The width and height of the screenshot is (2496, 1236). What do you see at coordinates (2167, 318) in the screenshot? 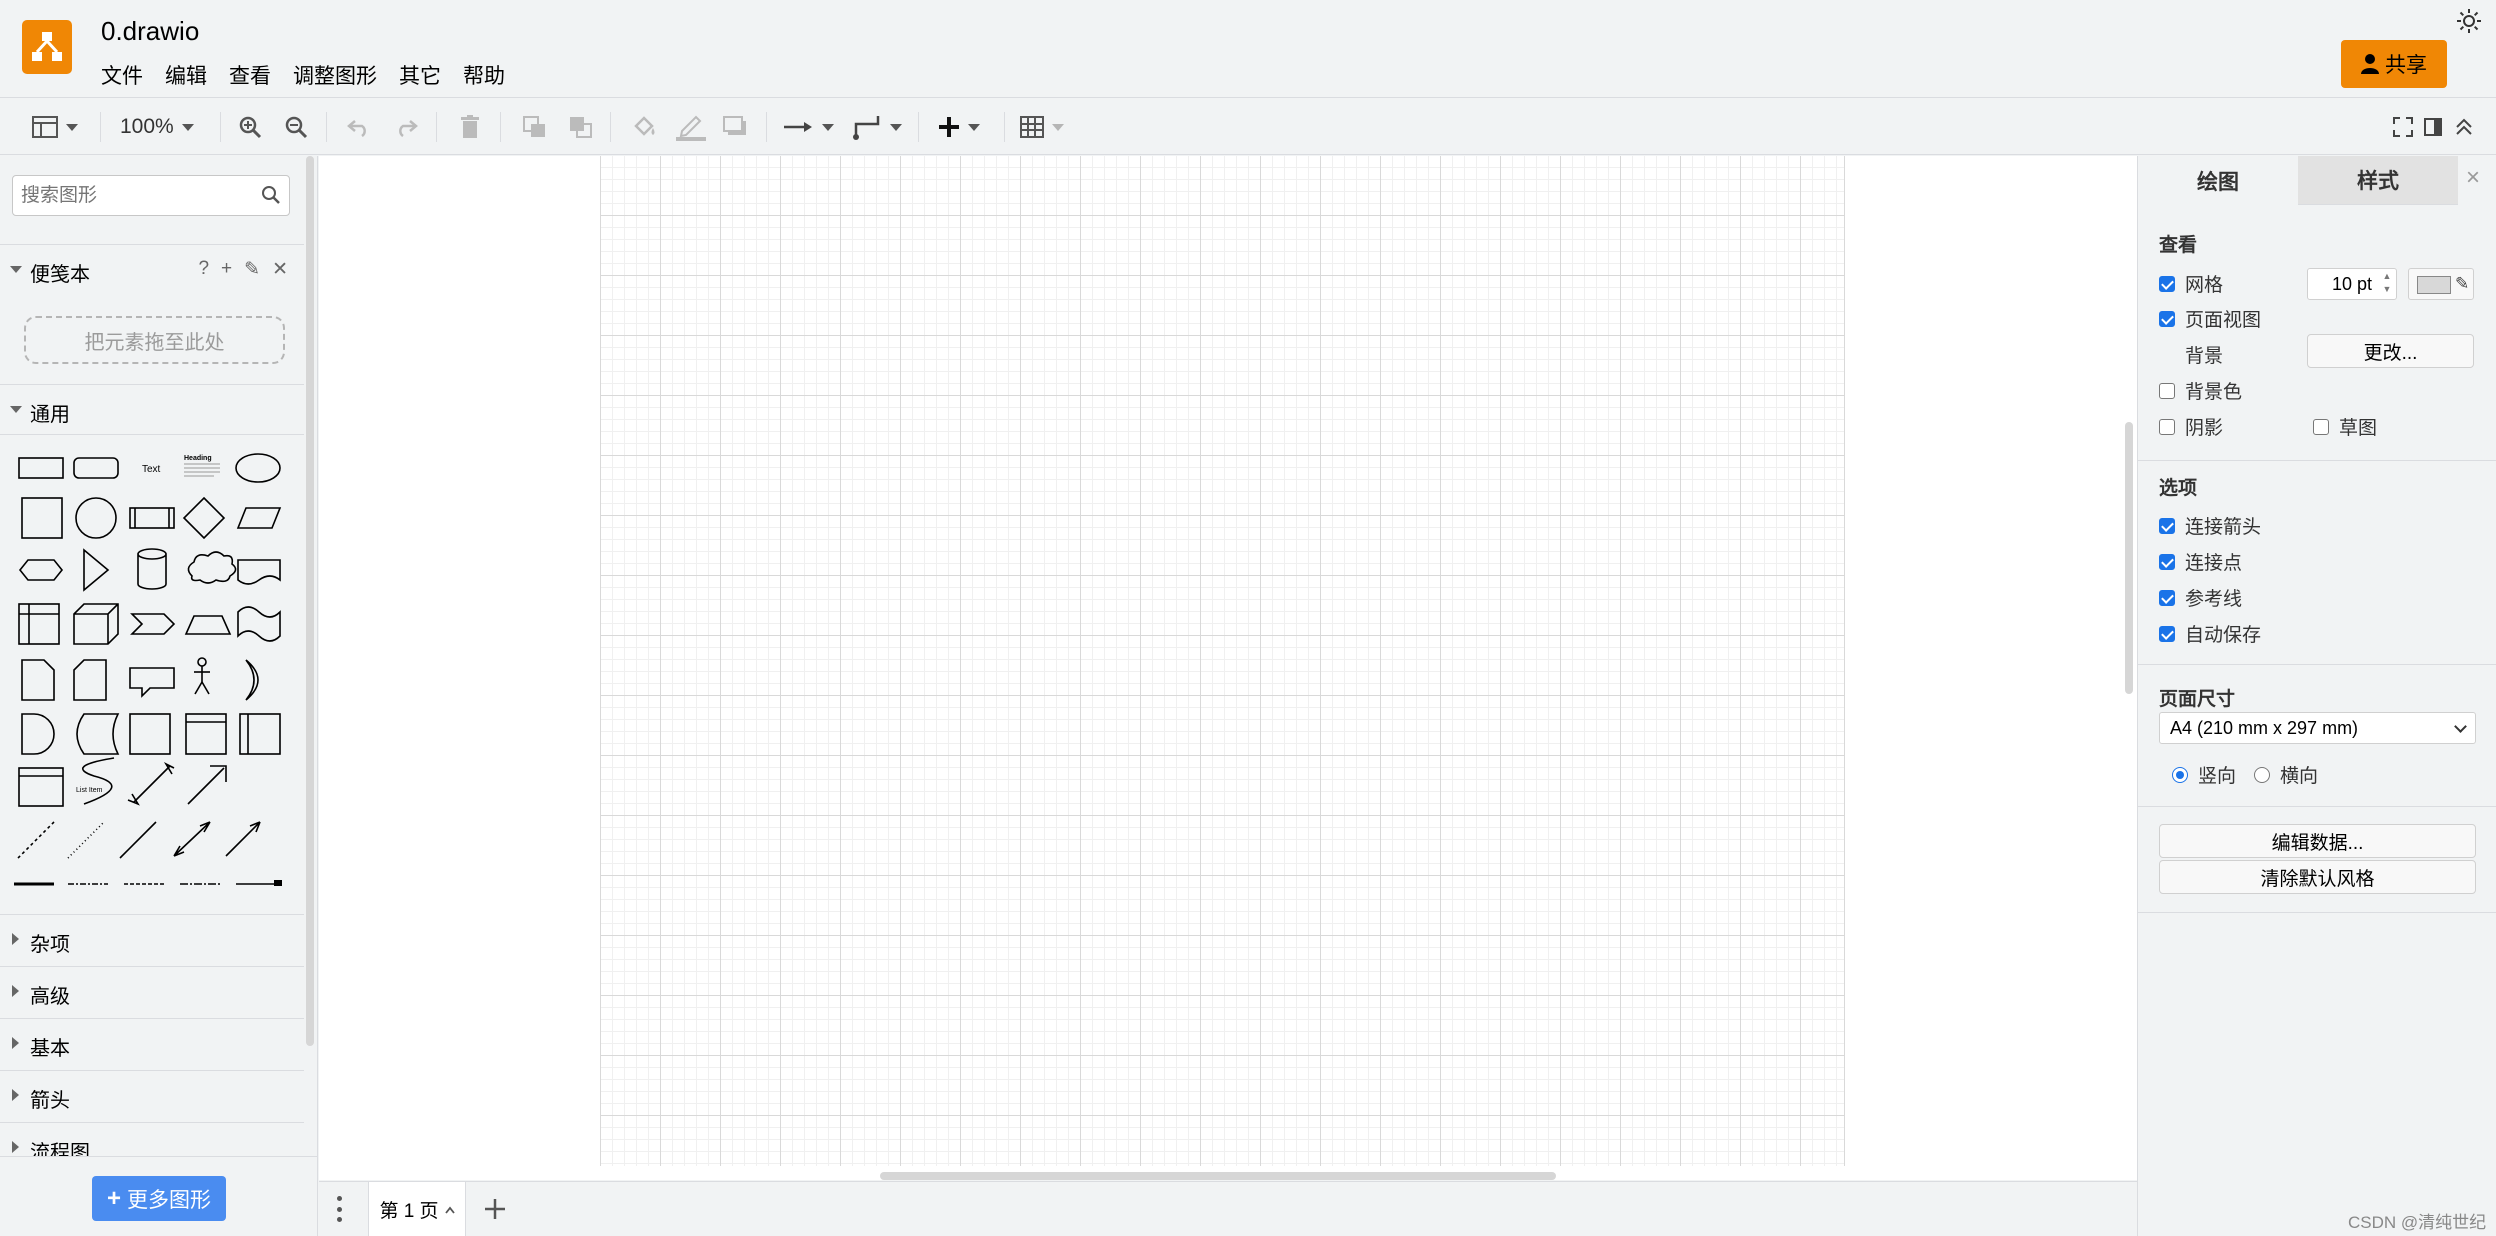
I see `page-view-checkbox` at bounding box center [2167, 318].